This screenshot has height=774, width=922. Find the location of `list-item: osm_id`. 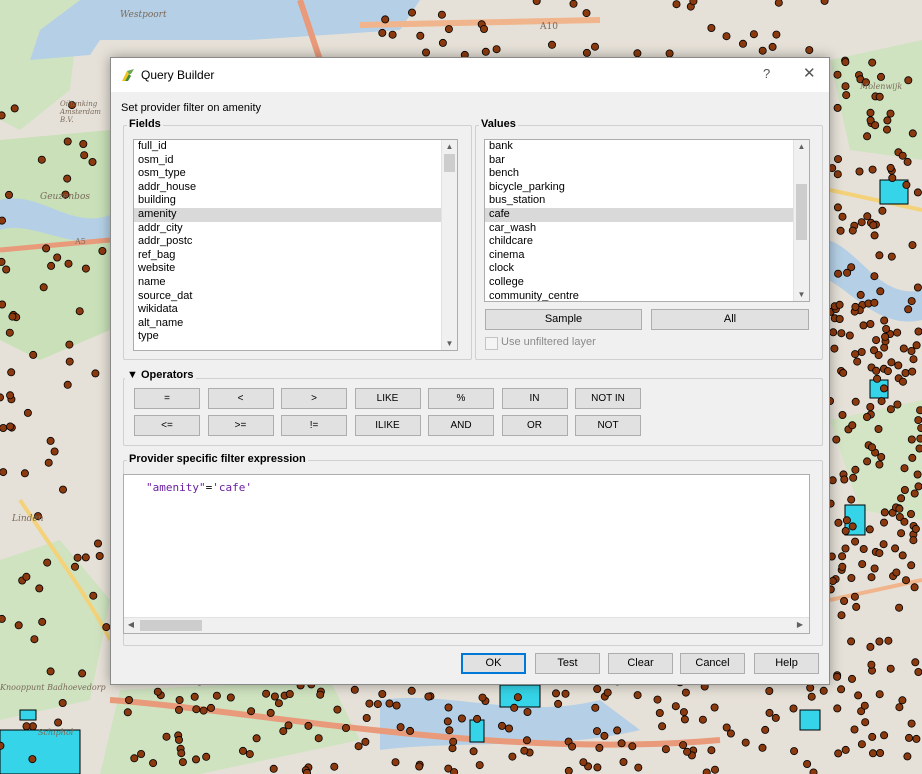

list-item: osm_id is located at coordinates (295, 161).